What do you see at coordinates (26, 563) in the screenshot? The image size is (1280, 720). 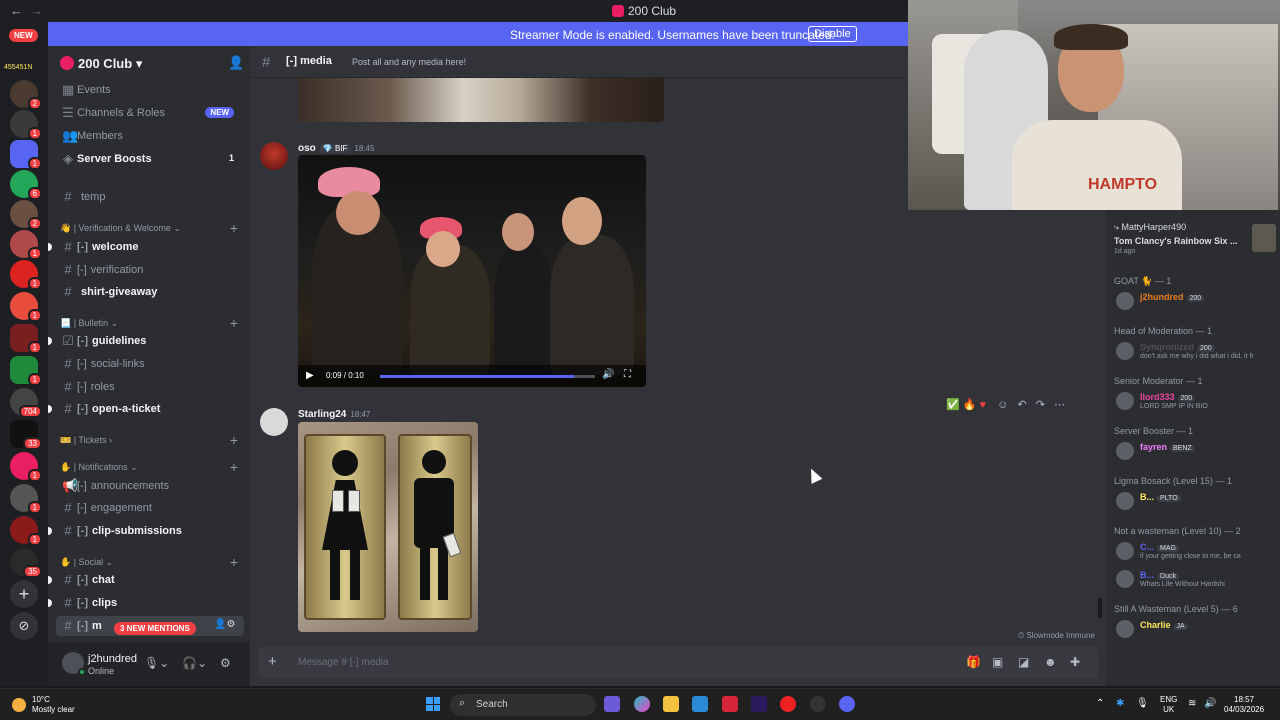 I see `server-icon-15: 35` at bounding box center [26, 563].